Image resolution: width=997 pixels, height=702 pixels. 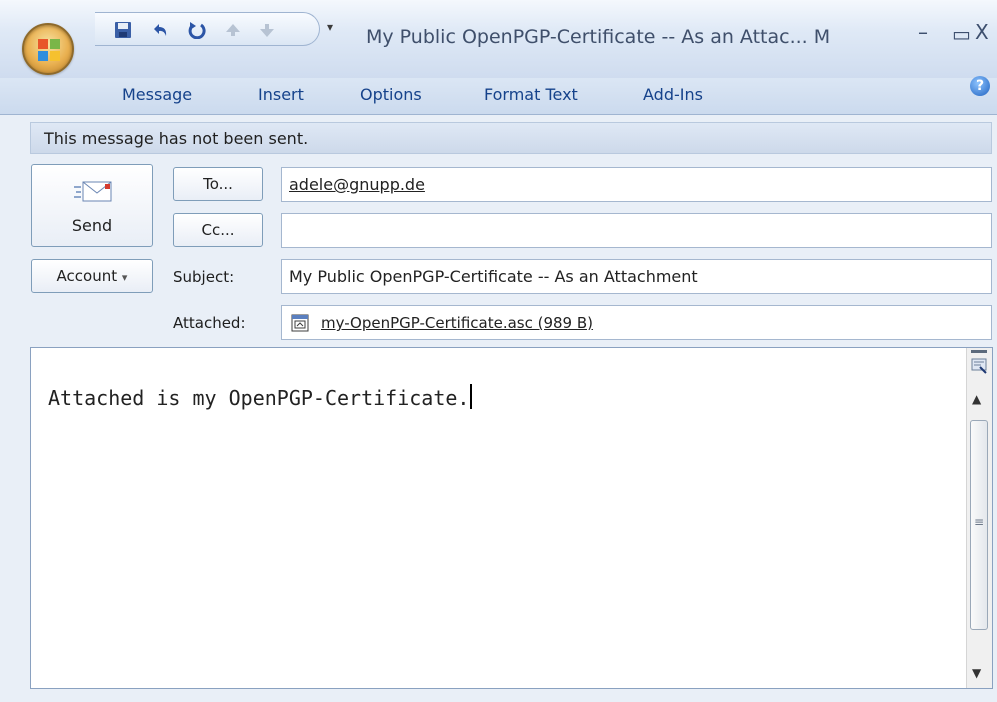 I want to click on message-body-text: Attached is my OpenPGP-Certificate., so click(x=260, y=397).